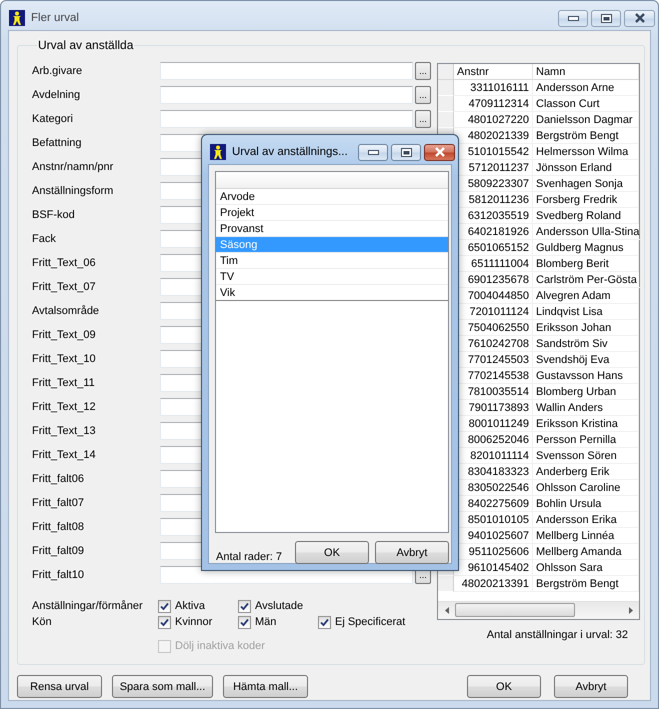 This screenshot has width=659, height=709. What do you see at coordinates (279, 606) in the screenshot?
I see `checkbox-label: Avslutade` at bounding box center [279, 606].